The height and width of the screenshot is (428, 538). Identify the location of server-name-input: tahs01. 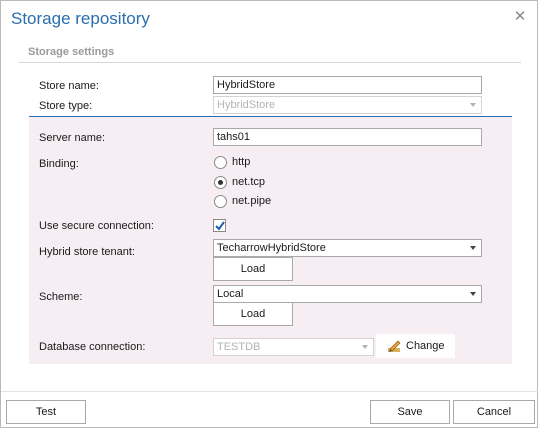
(347, 137).